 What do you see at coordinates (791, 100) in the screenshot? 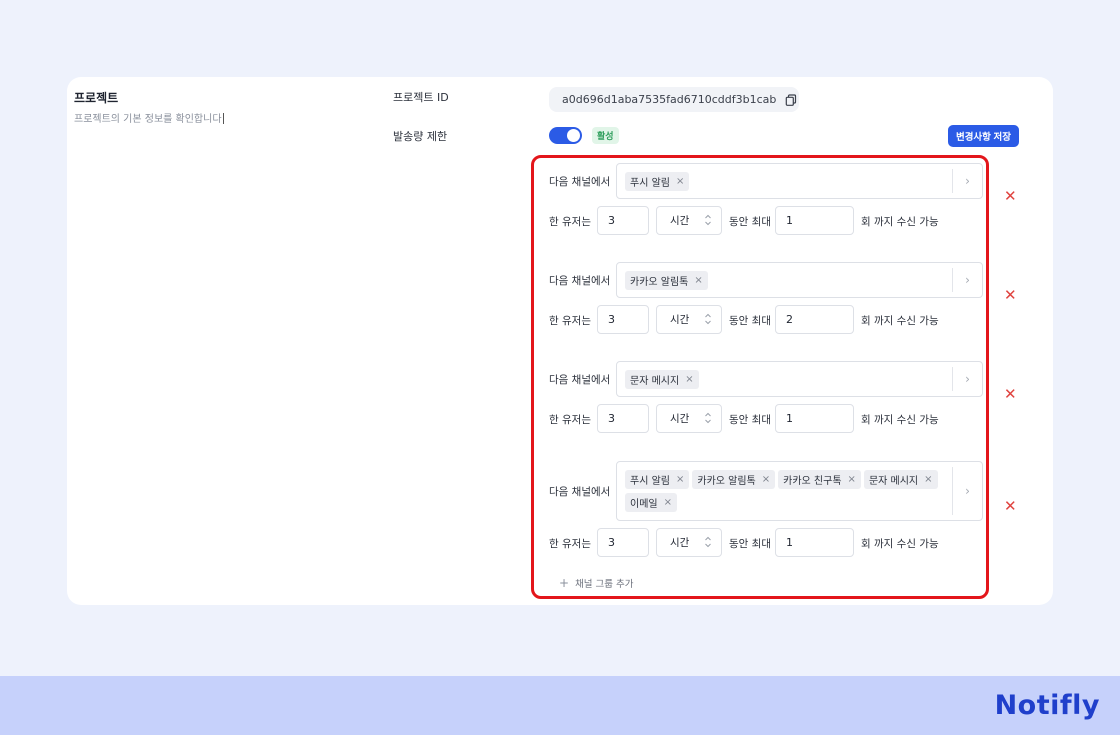
I see `copy-icon` at bounding box center [791, 100].